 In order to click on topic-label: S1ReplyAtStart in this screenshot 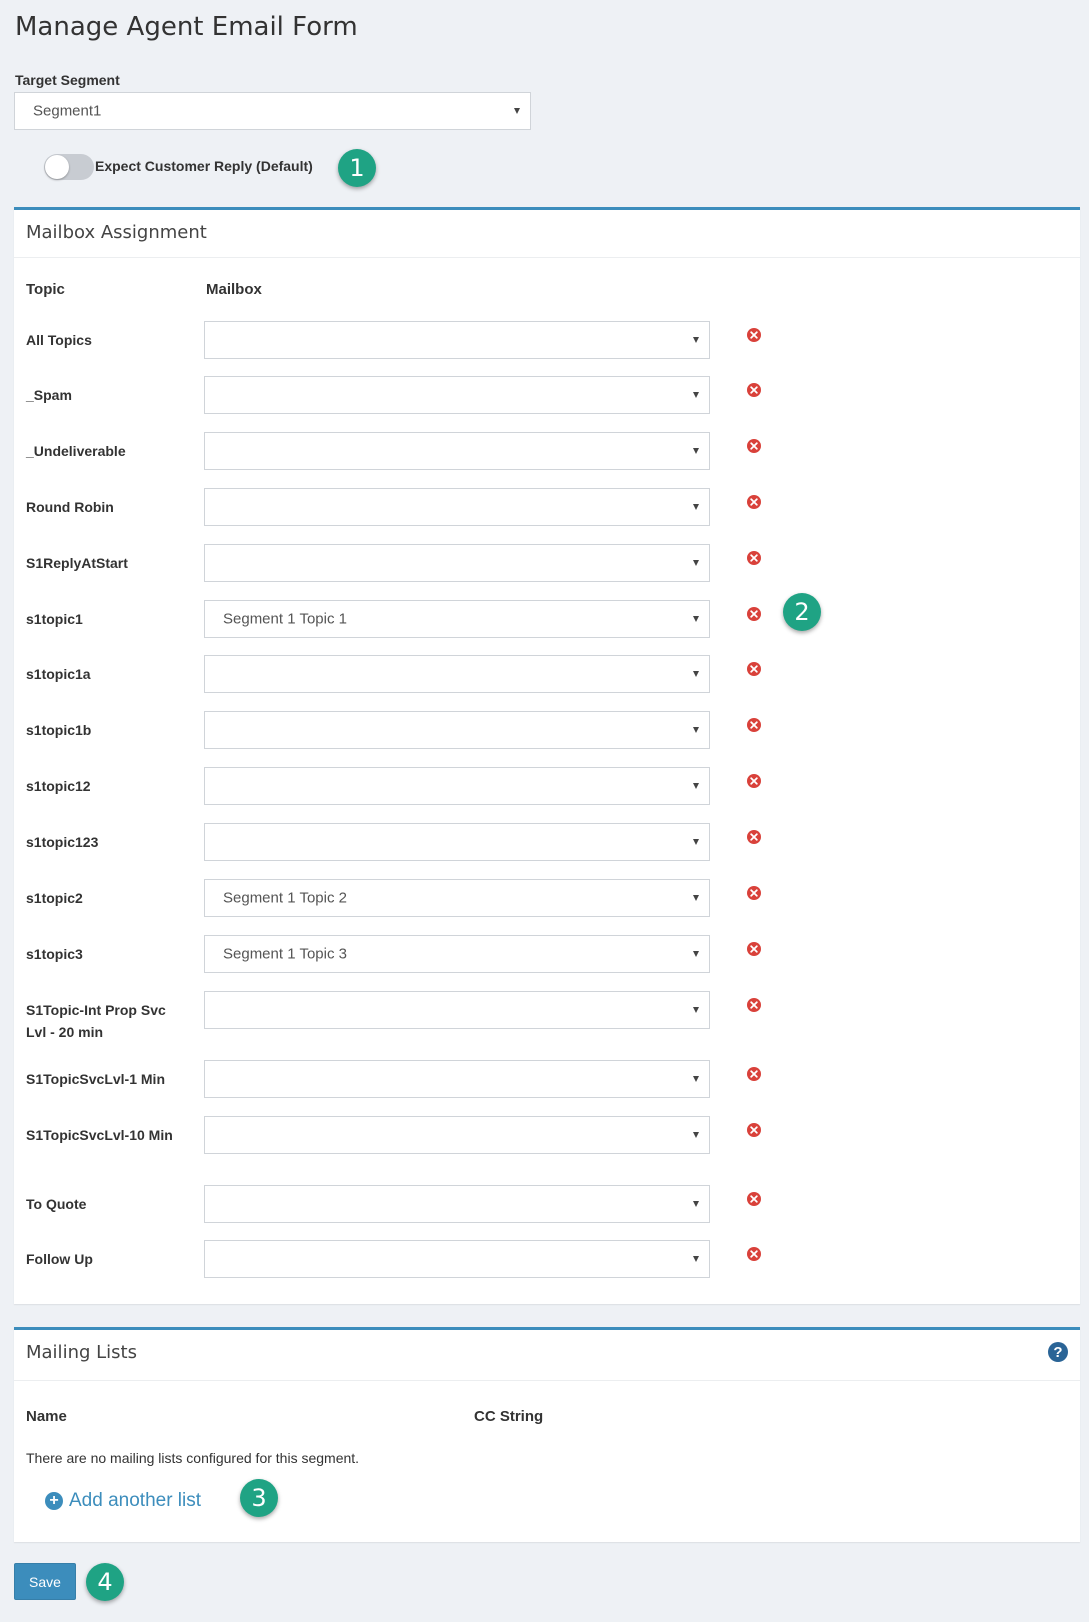, I will do `click(77, 563)`.